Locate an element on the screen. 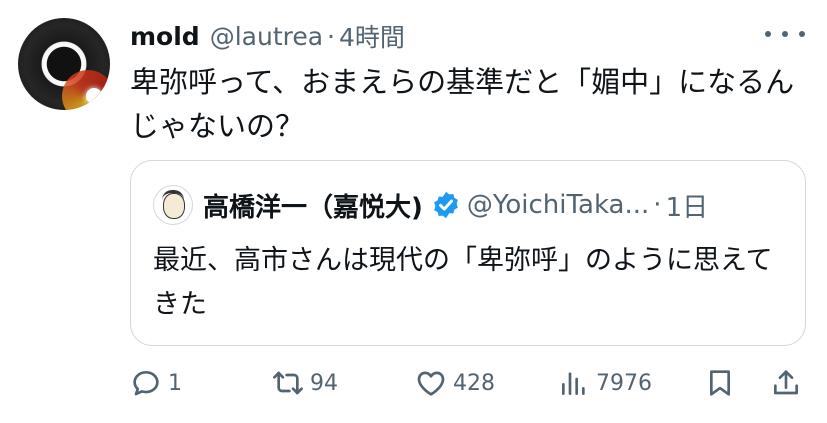 Image resolution: width=827 pixels, height=423 pixels. more-icon is located at coordinates (785, 34).